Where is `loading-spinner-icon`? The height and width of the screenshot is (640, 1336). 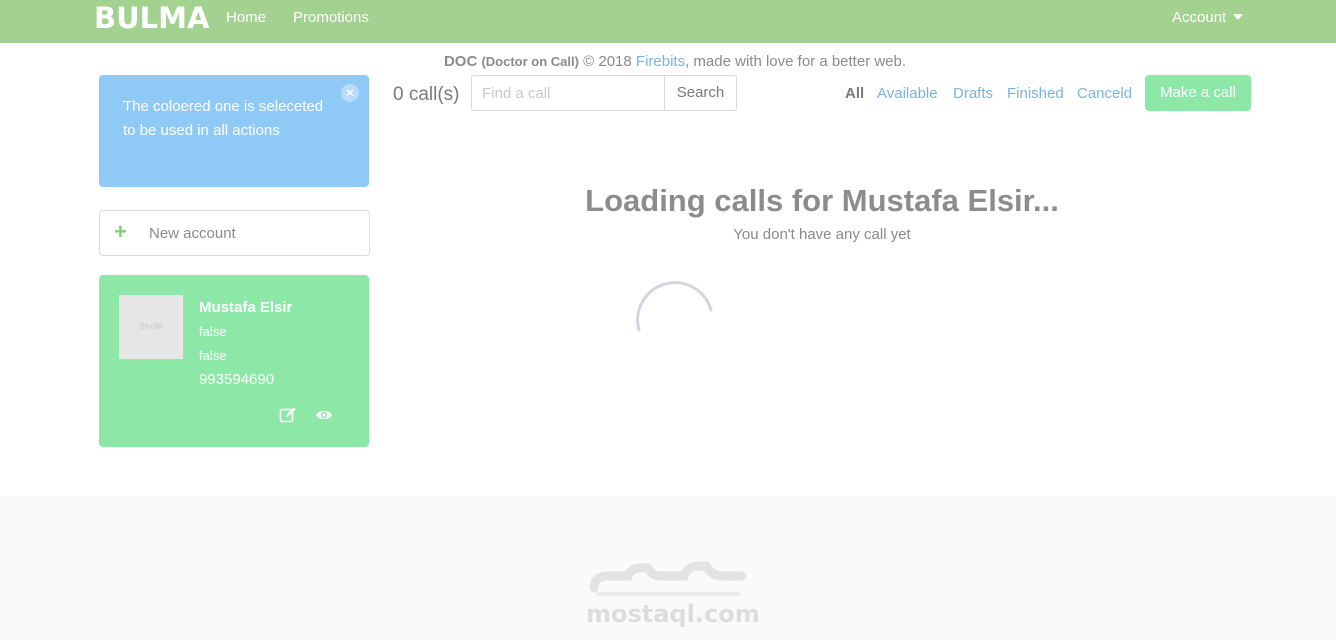 loading-spinner-icon is located at coordinates (674, 306).